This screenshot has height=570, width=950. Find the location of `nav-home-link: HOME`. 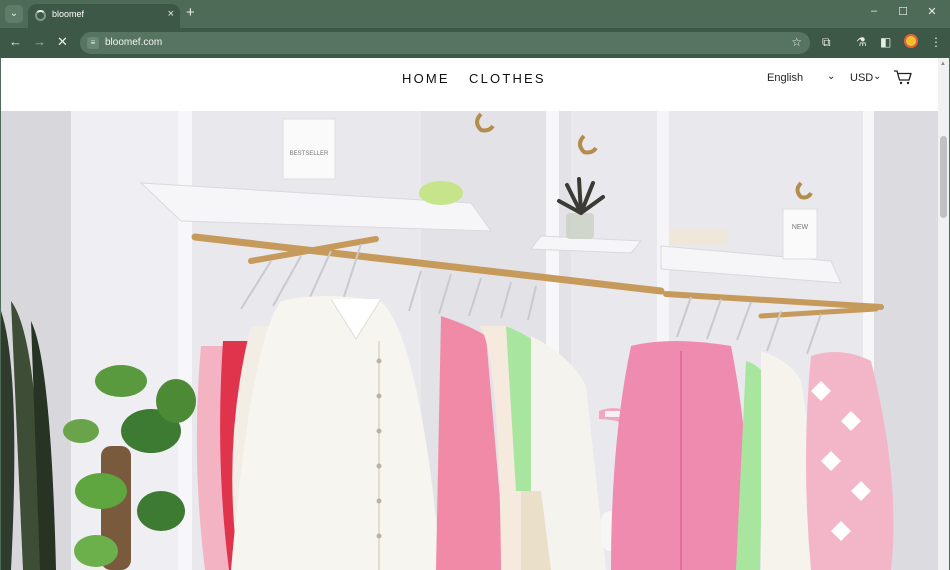

nav-home-link: HOME is located at coordinates (426, 78).